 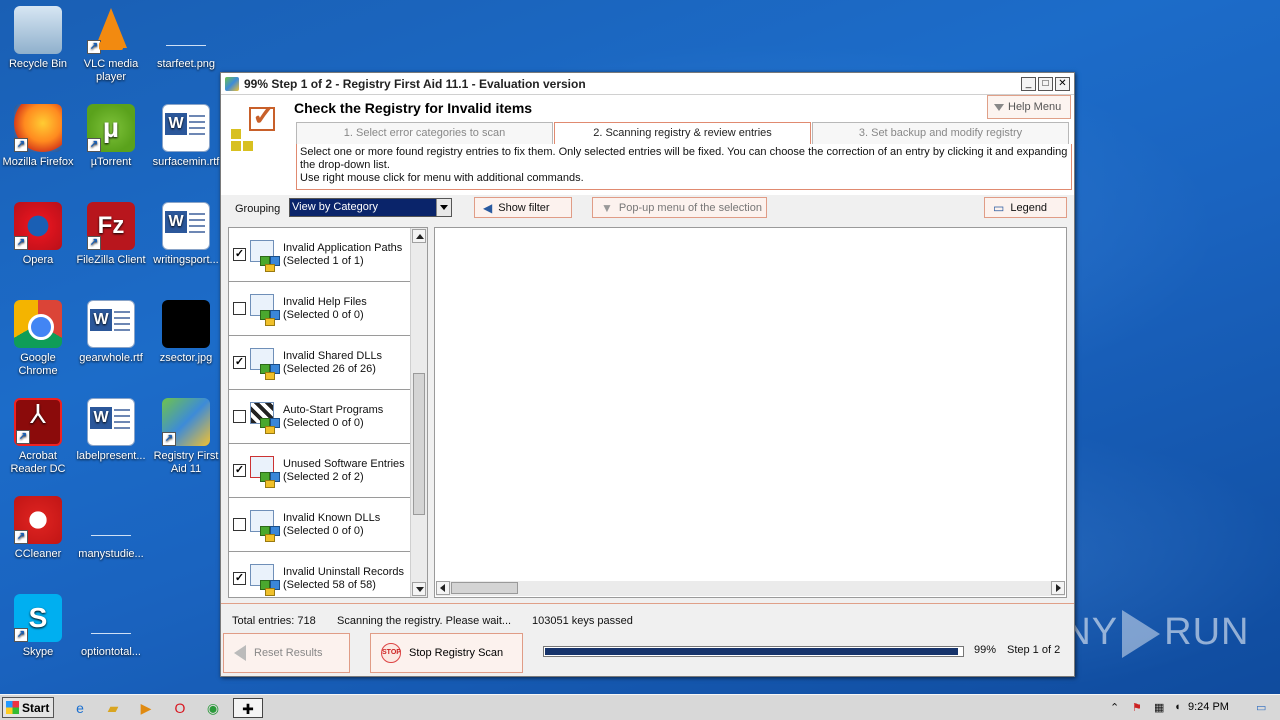 What do you see at coordinates (180, 708) in the screenshot?
I see `opera-icon: O` at bounding box center [180, 708].